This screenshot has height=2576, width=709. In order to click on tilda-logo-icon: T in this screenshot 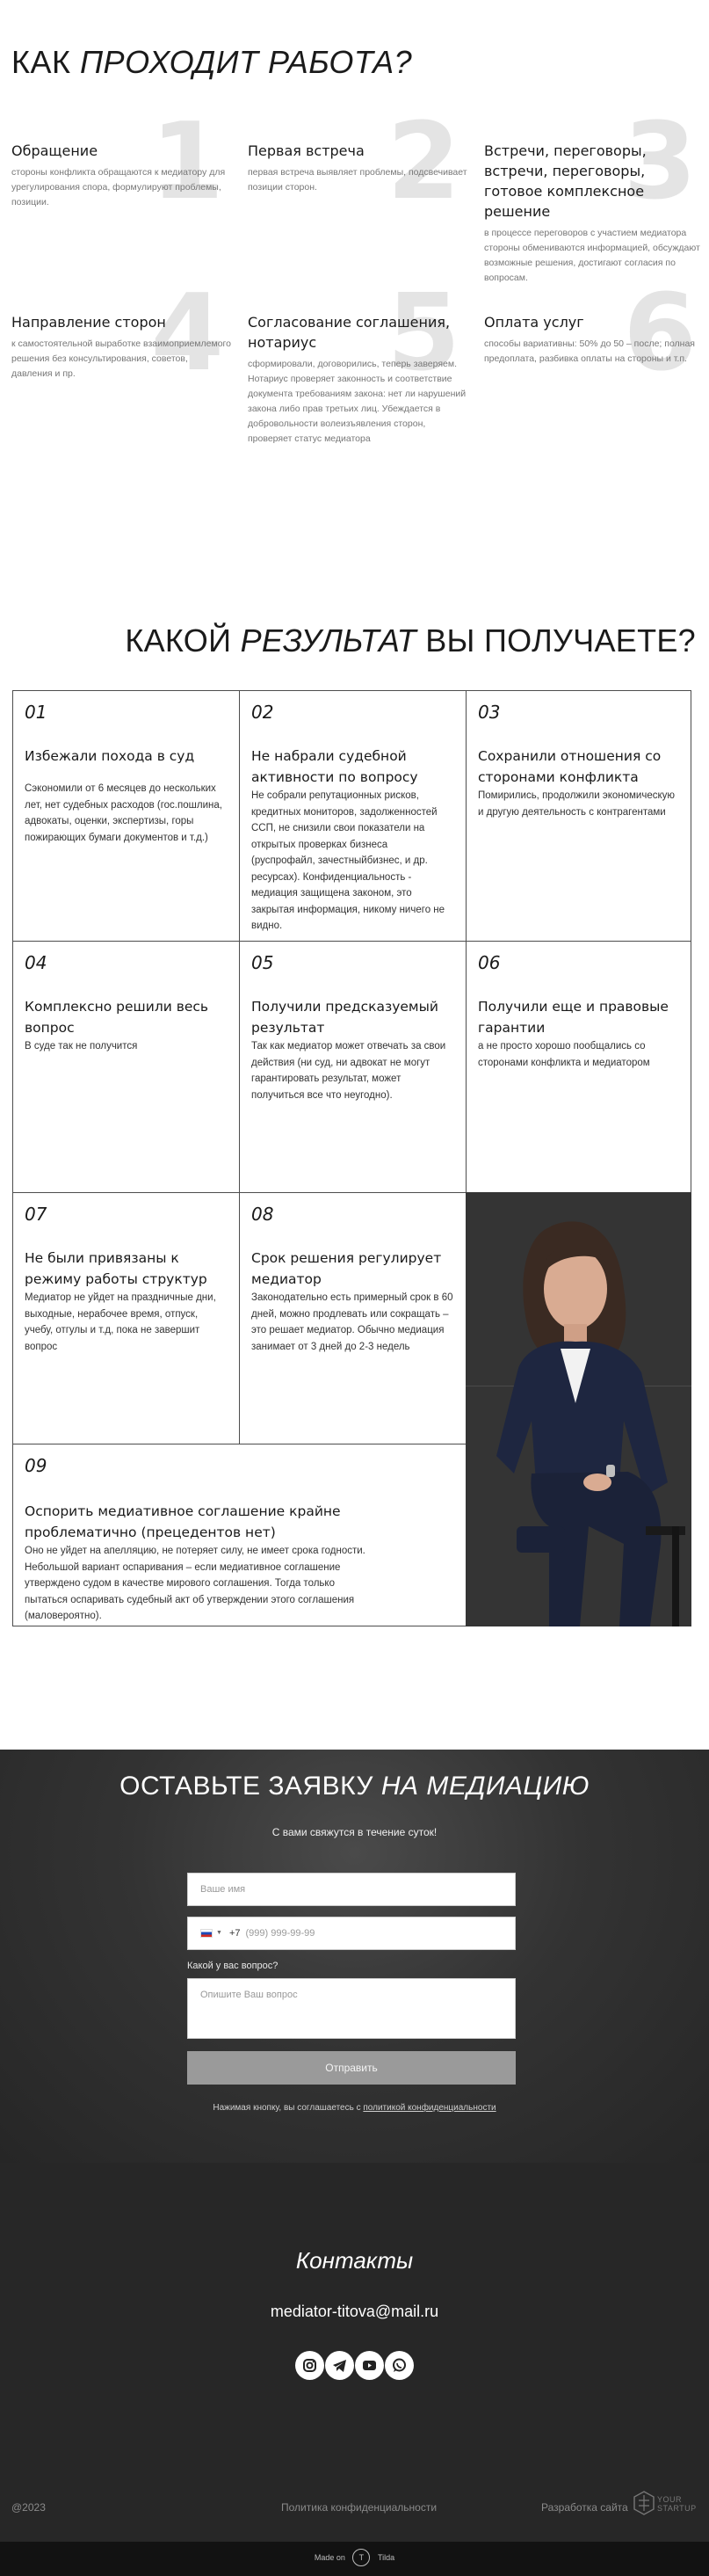, I will do `click(361, 2557)`.